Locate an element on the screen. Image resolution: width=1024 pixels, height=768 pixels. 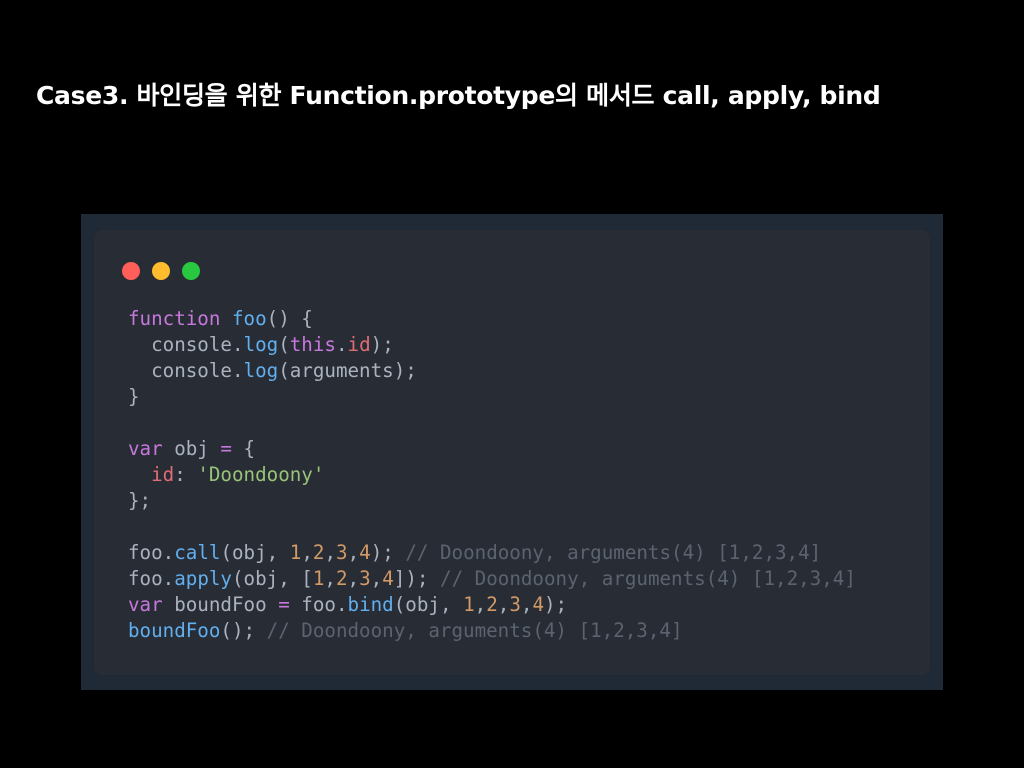
code-token: () { is located at coordinates (289, 318).